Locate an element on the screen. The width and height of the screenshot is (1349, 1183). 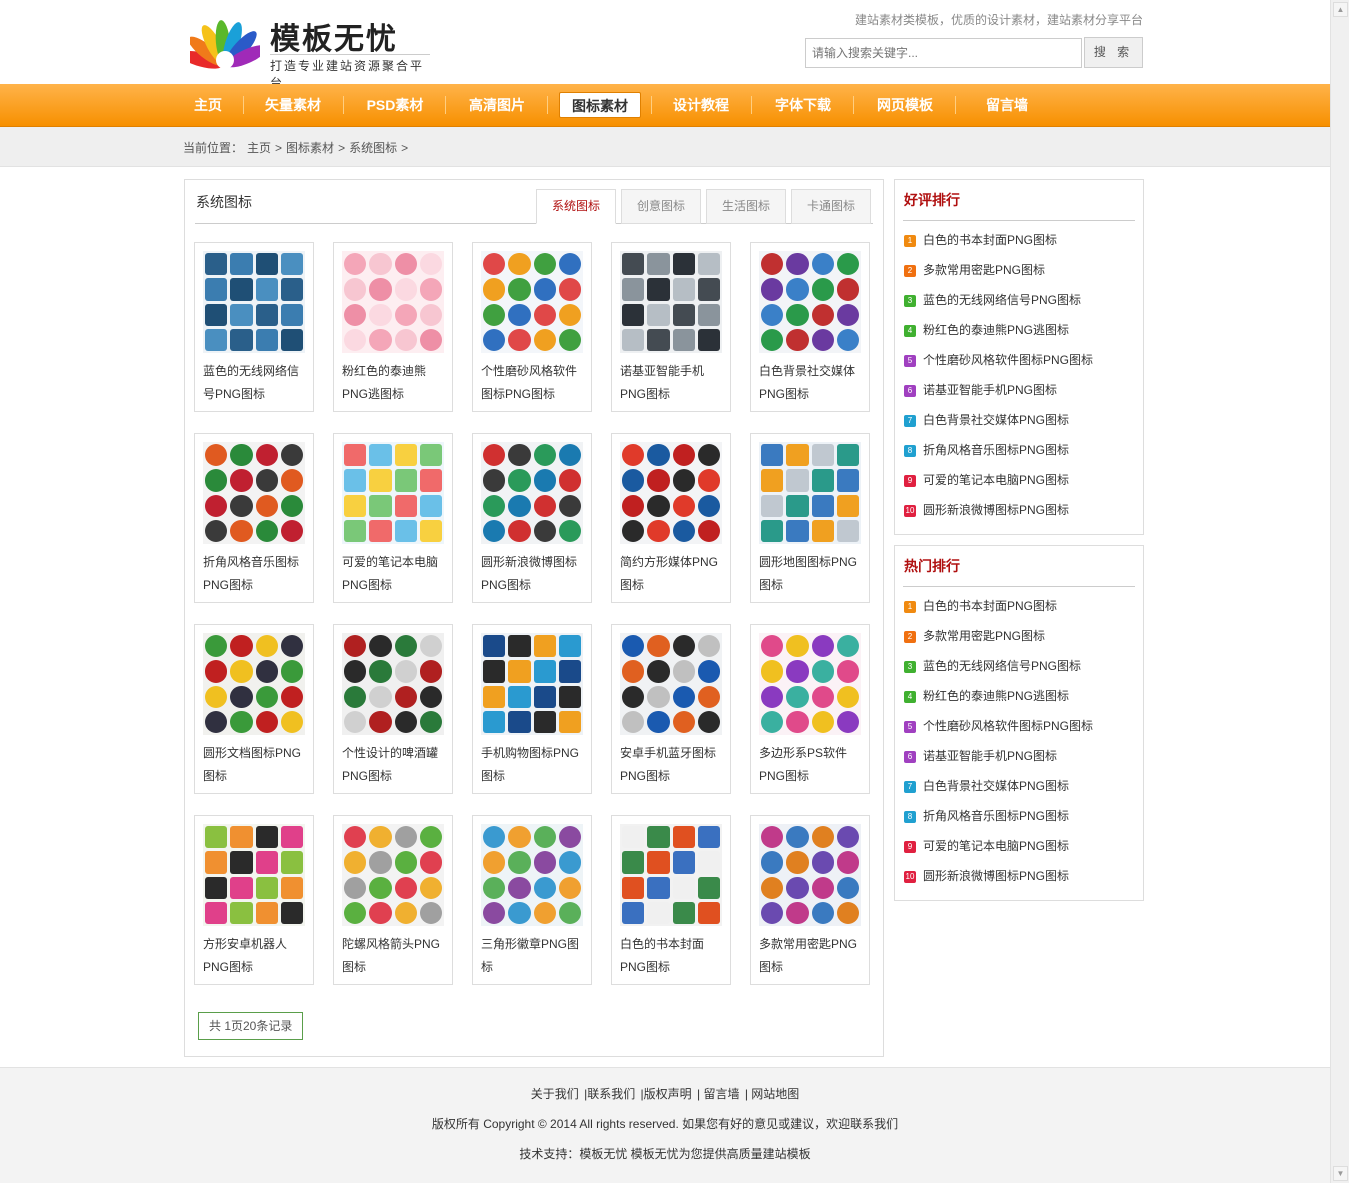
icon-card-title: 圆形地图图标PNG图标 is located at coordinates (811, 574).